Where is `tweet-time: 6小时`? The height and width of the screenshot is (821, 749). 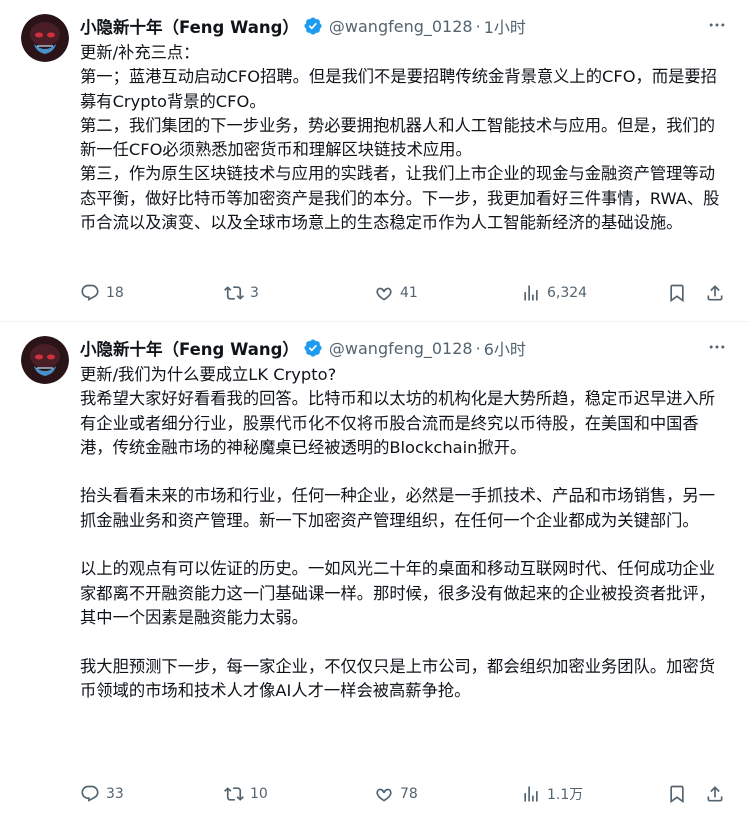
tweet-time: 6小时 is located at coordinates (505, 348).